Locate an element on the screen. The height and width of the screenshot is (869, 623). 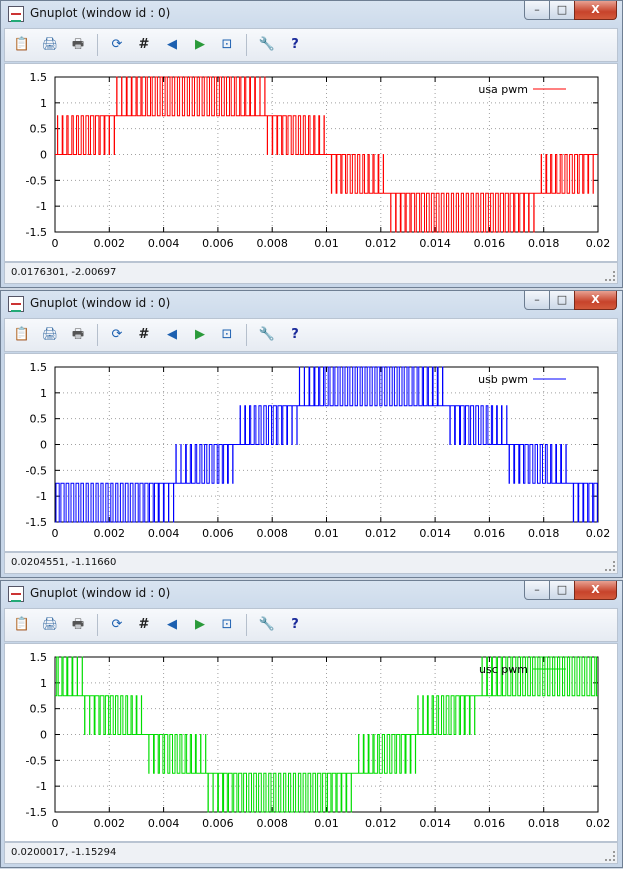
legend-label: usb pwm is located at coordinates (503, 379).